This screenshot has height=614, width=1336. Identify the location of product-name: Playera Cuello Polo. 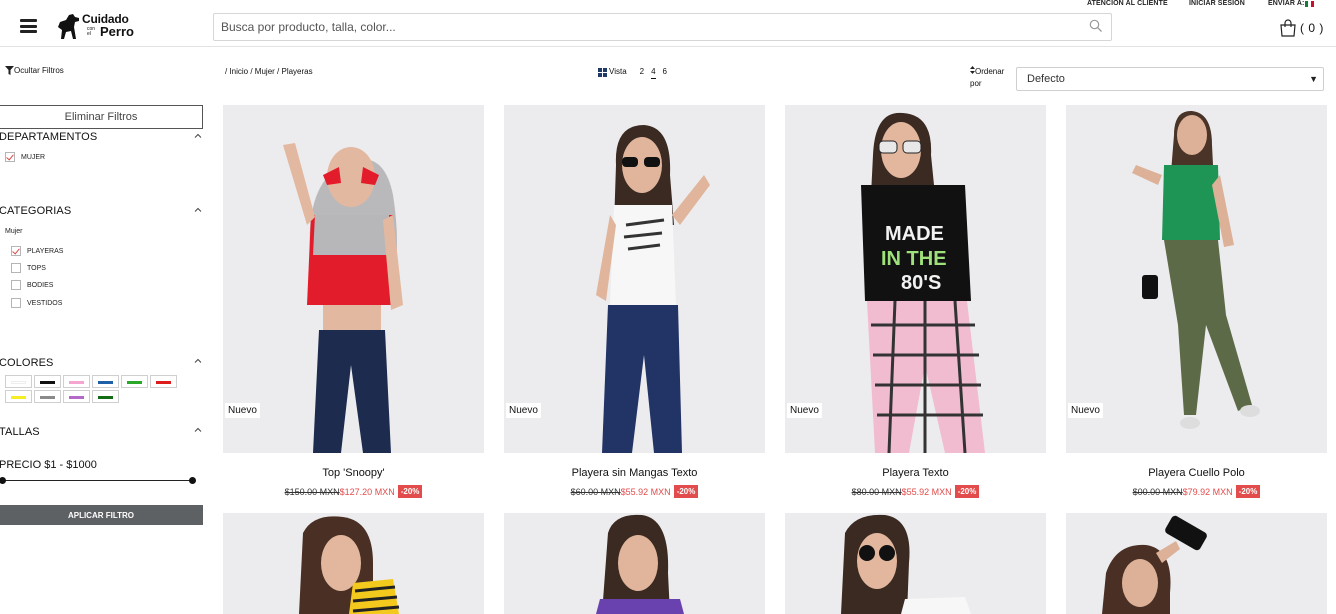
(1196, 473).